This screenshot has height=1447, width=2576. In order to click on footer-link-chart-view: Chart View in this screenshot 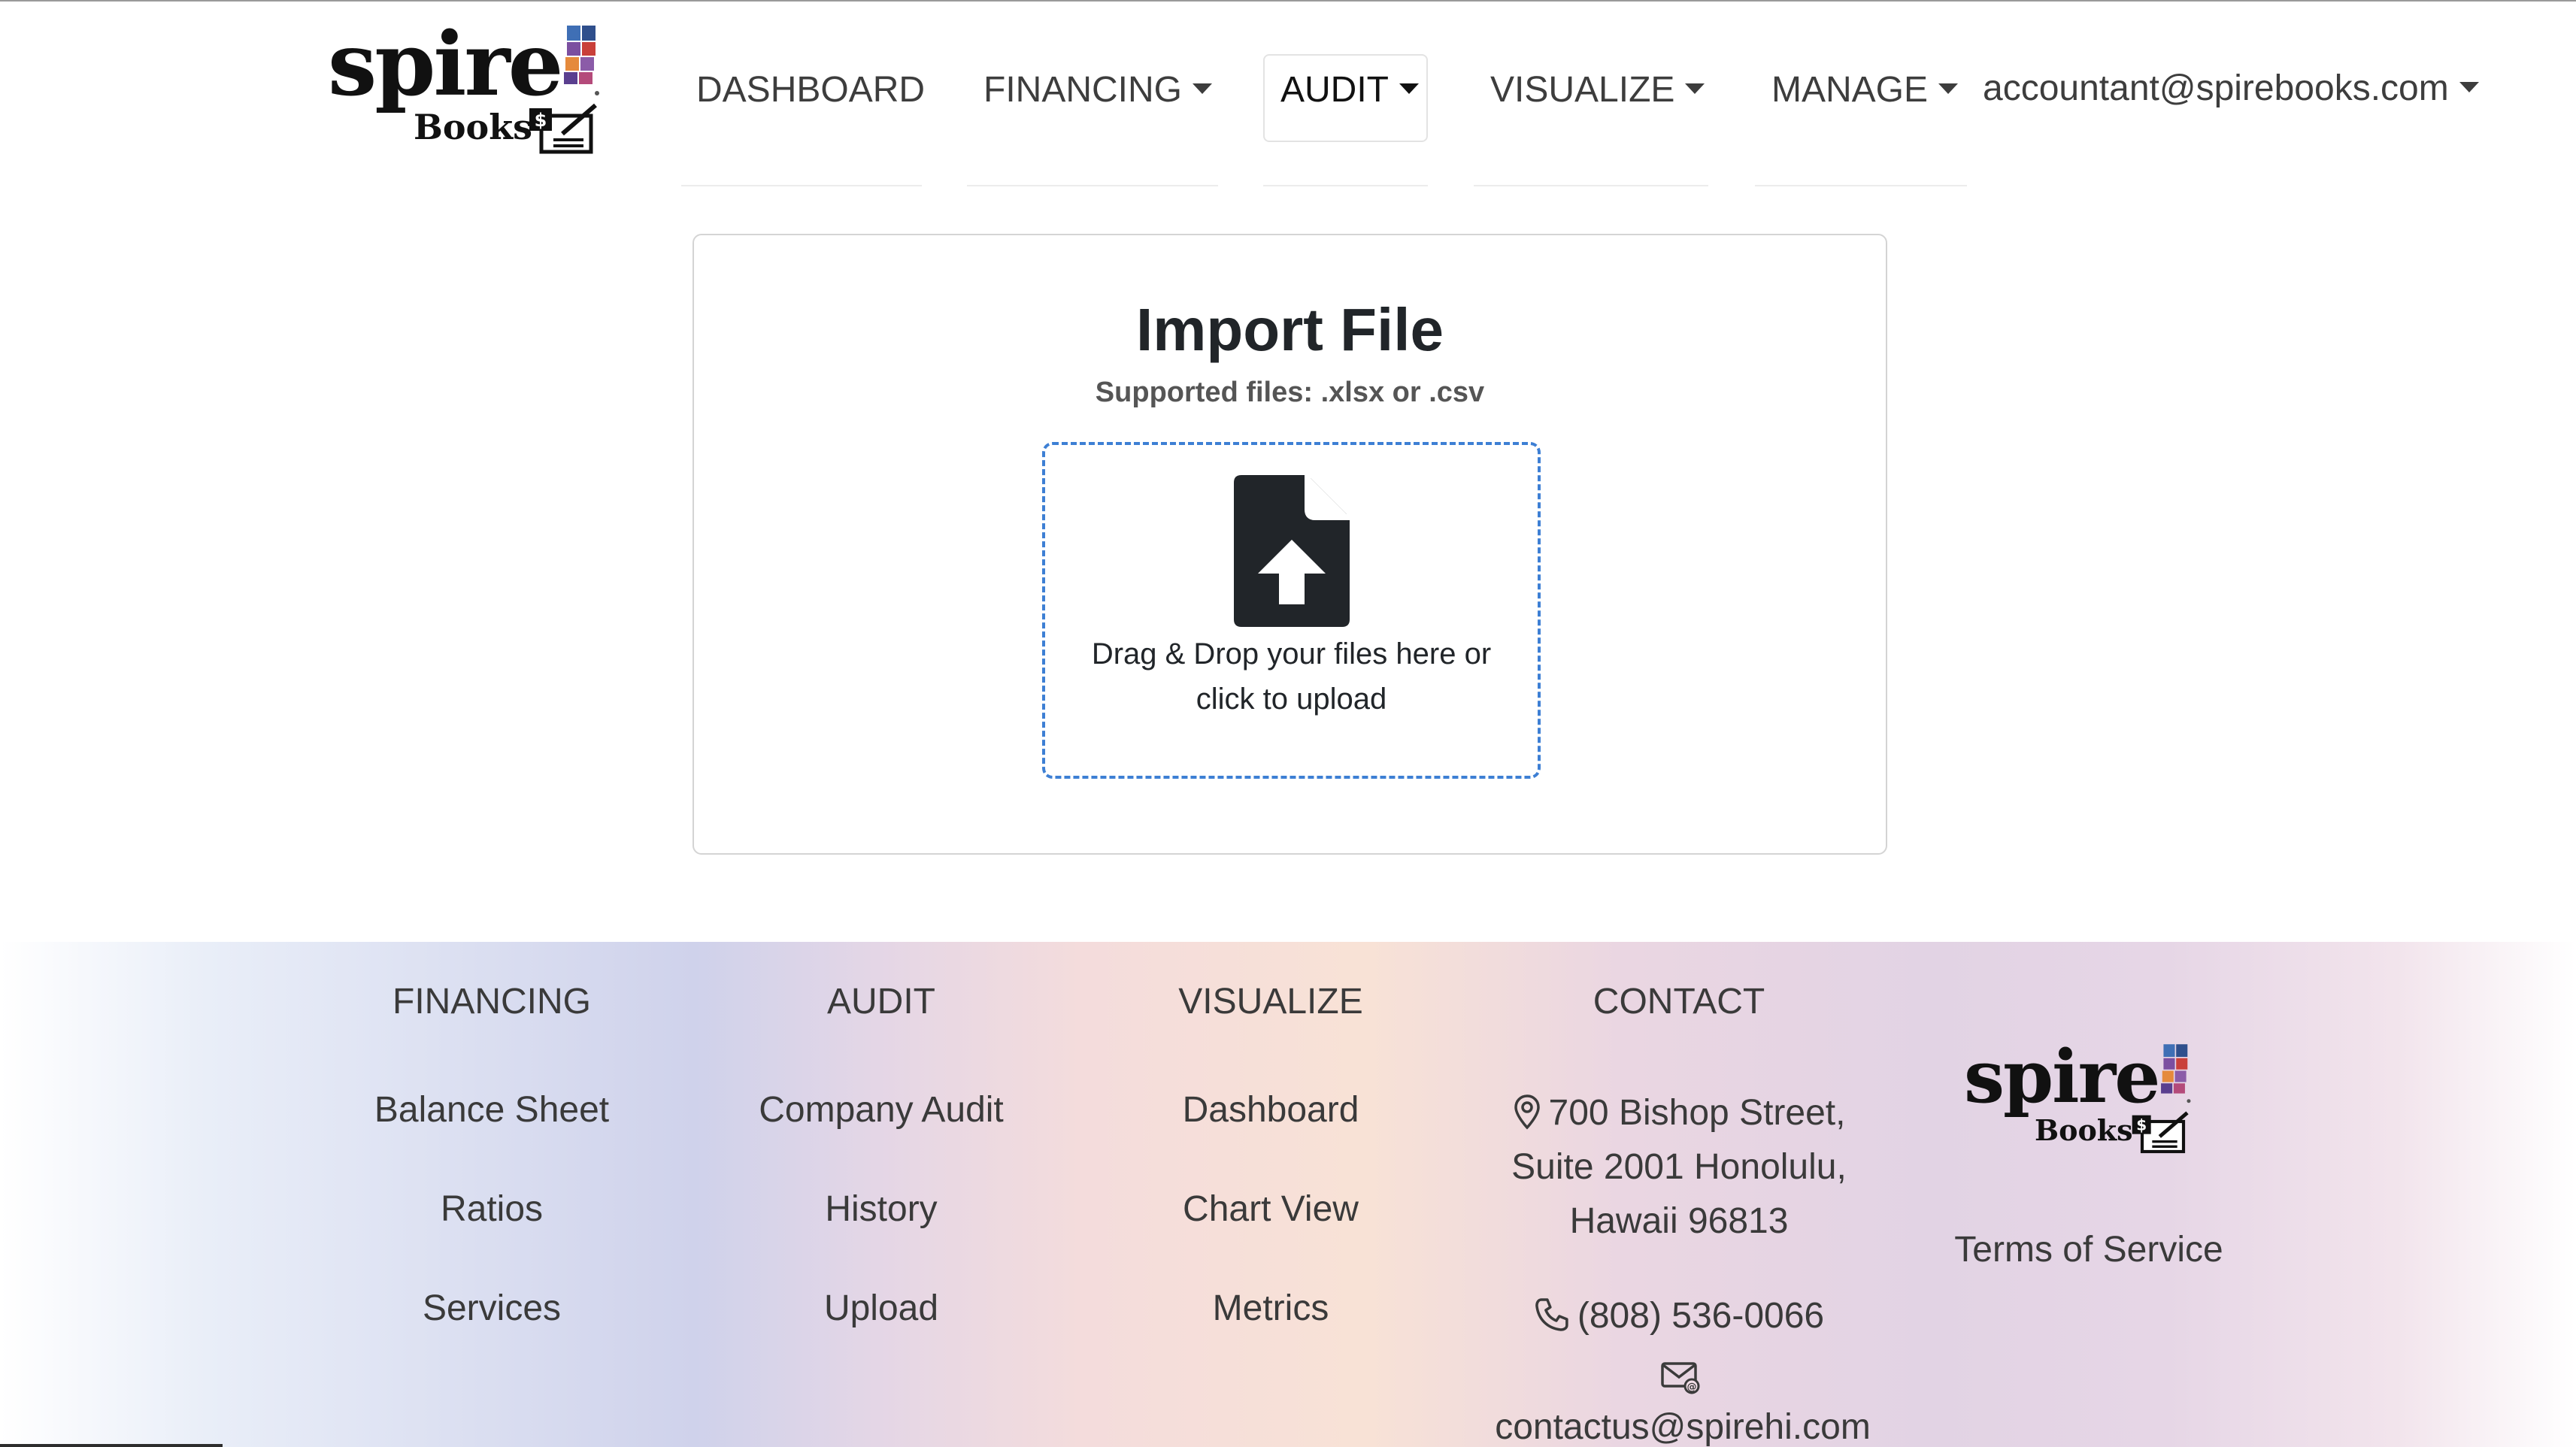, I will do `click(1271, 1209)`.